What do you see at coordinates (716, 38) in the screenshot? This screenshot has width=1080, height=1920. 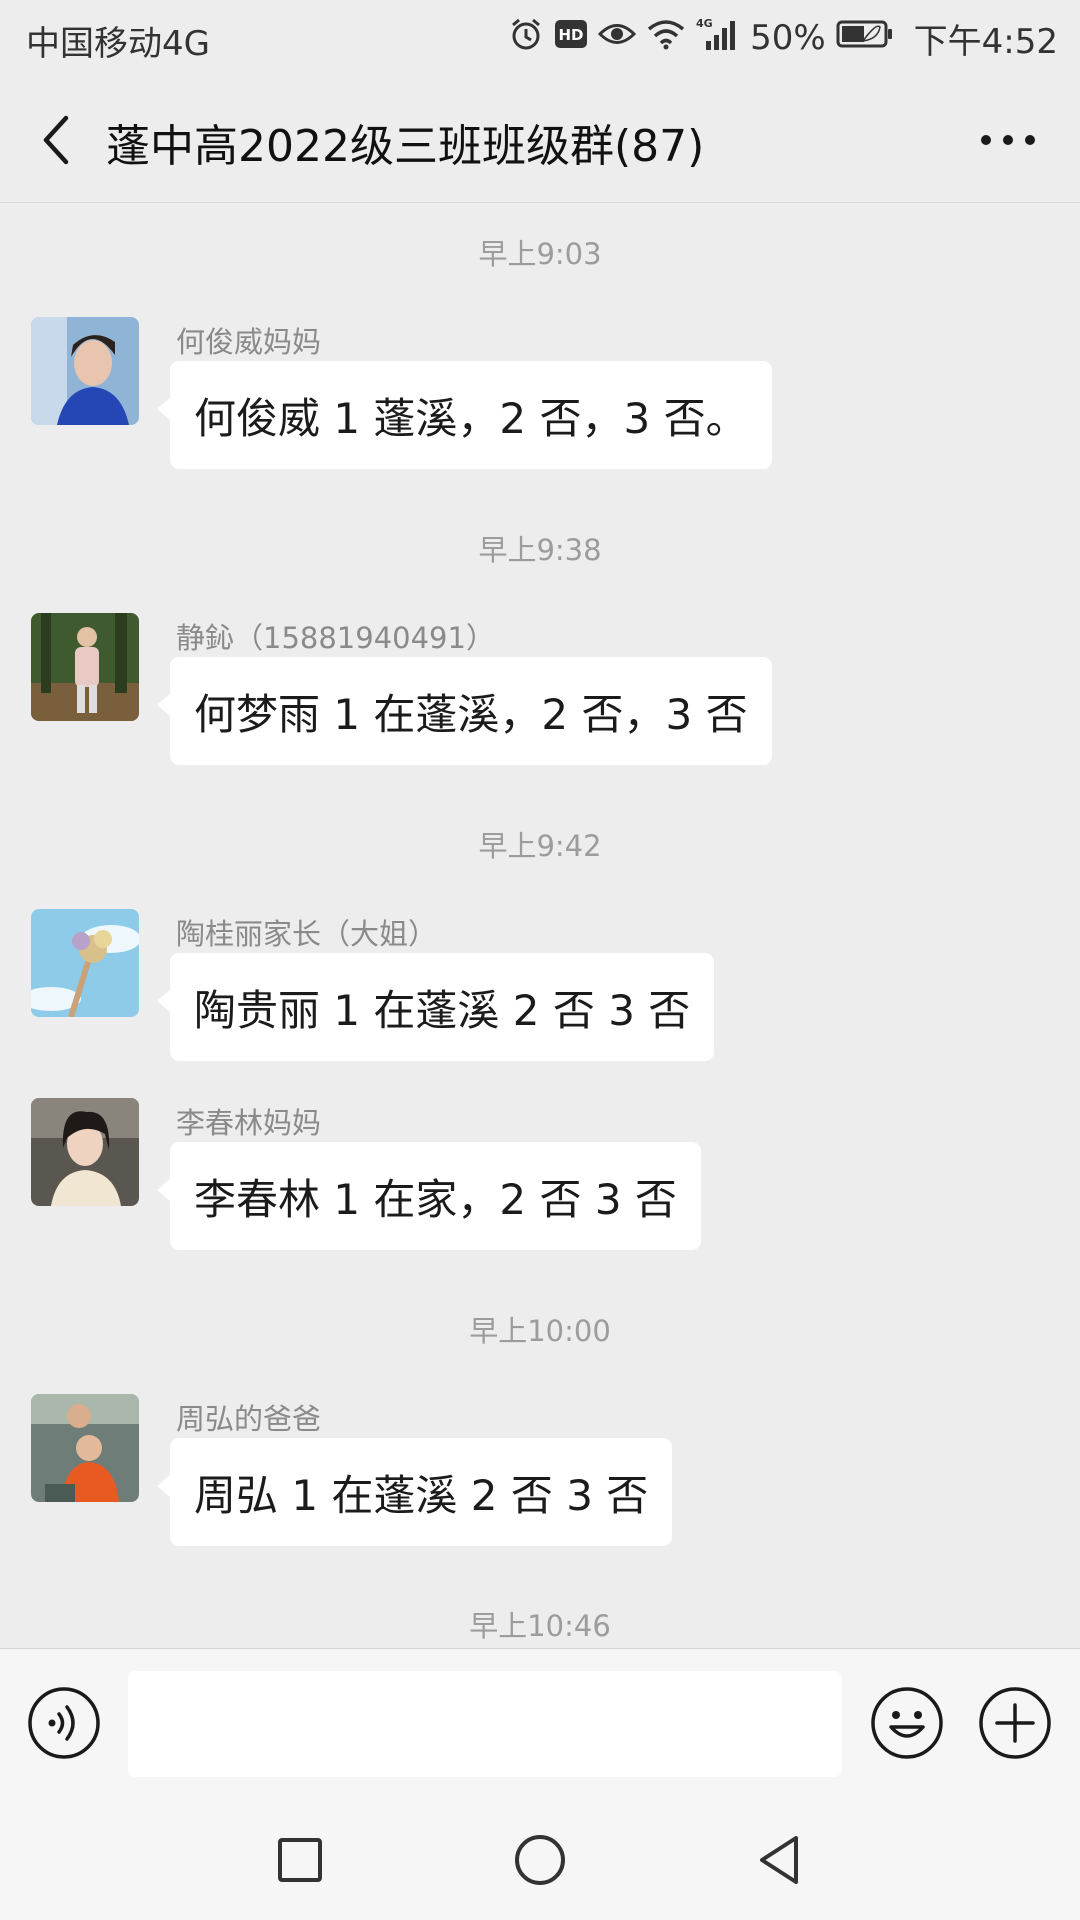 I see `signal-icon: 4G` at bounding box center [716, 38].